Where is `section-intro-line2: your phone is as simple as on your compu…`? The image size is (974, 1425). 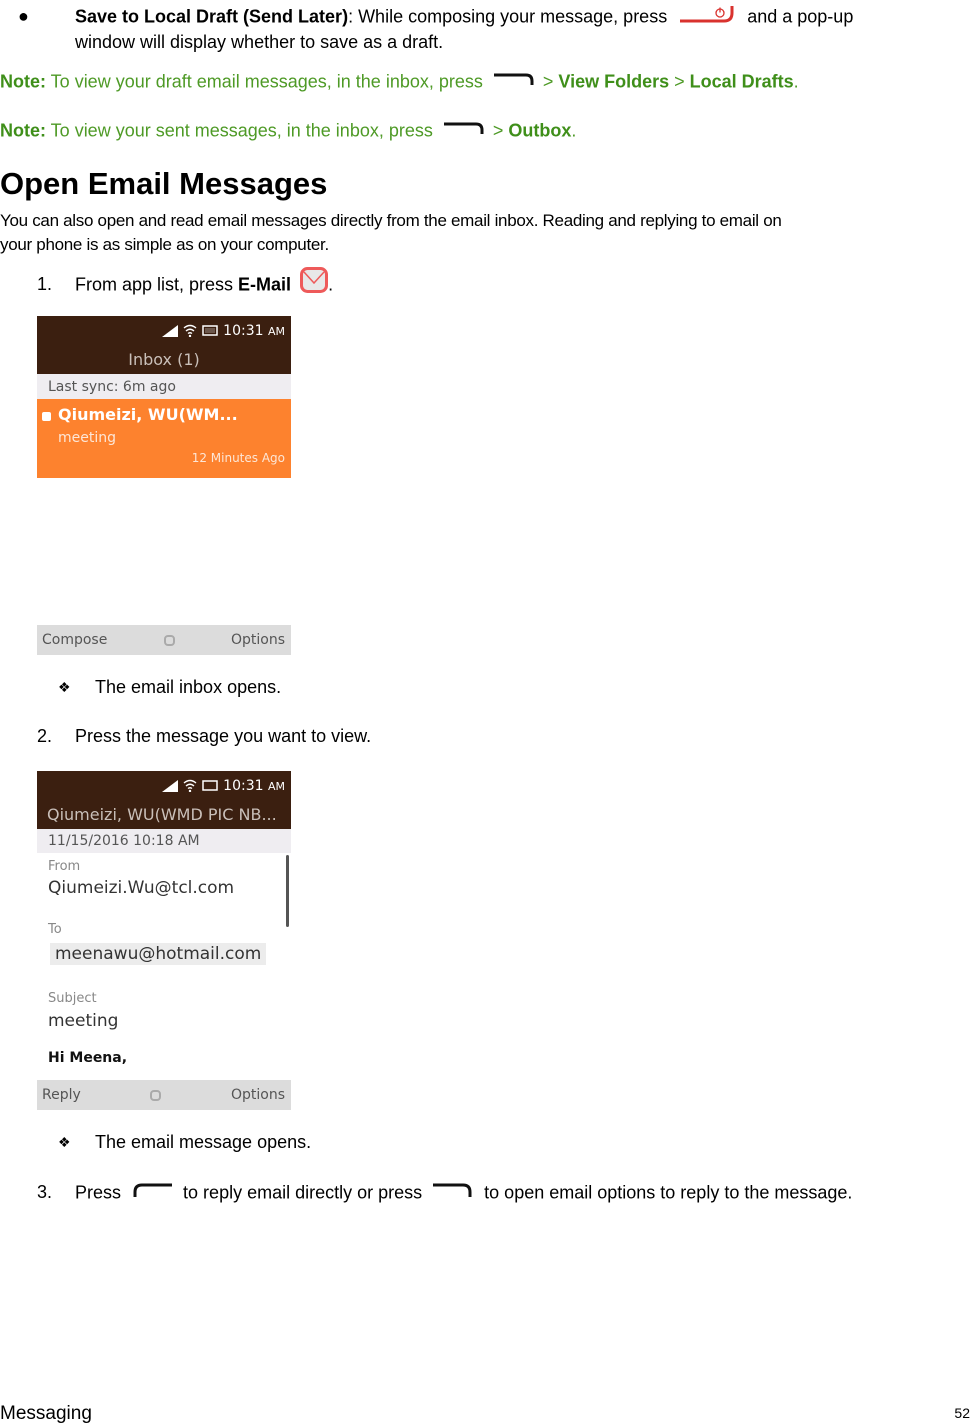 section-intro-line2: your phone is as simple as on your compu… is located at coordinates (164, 244).